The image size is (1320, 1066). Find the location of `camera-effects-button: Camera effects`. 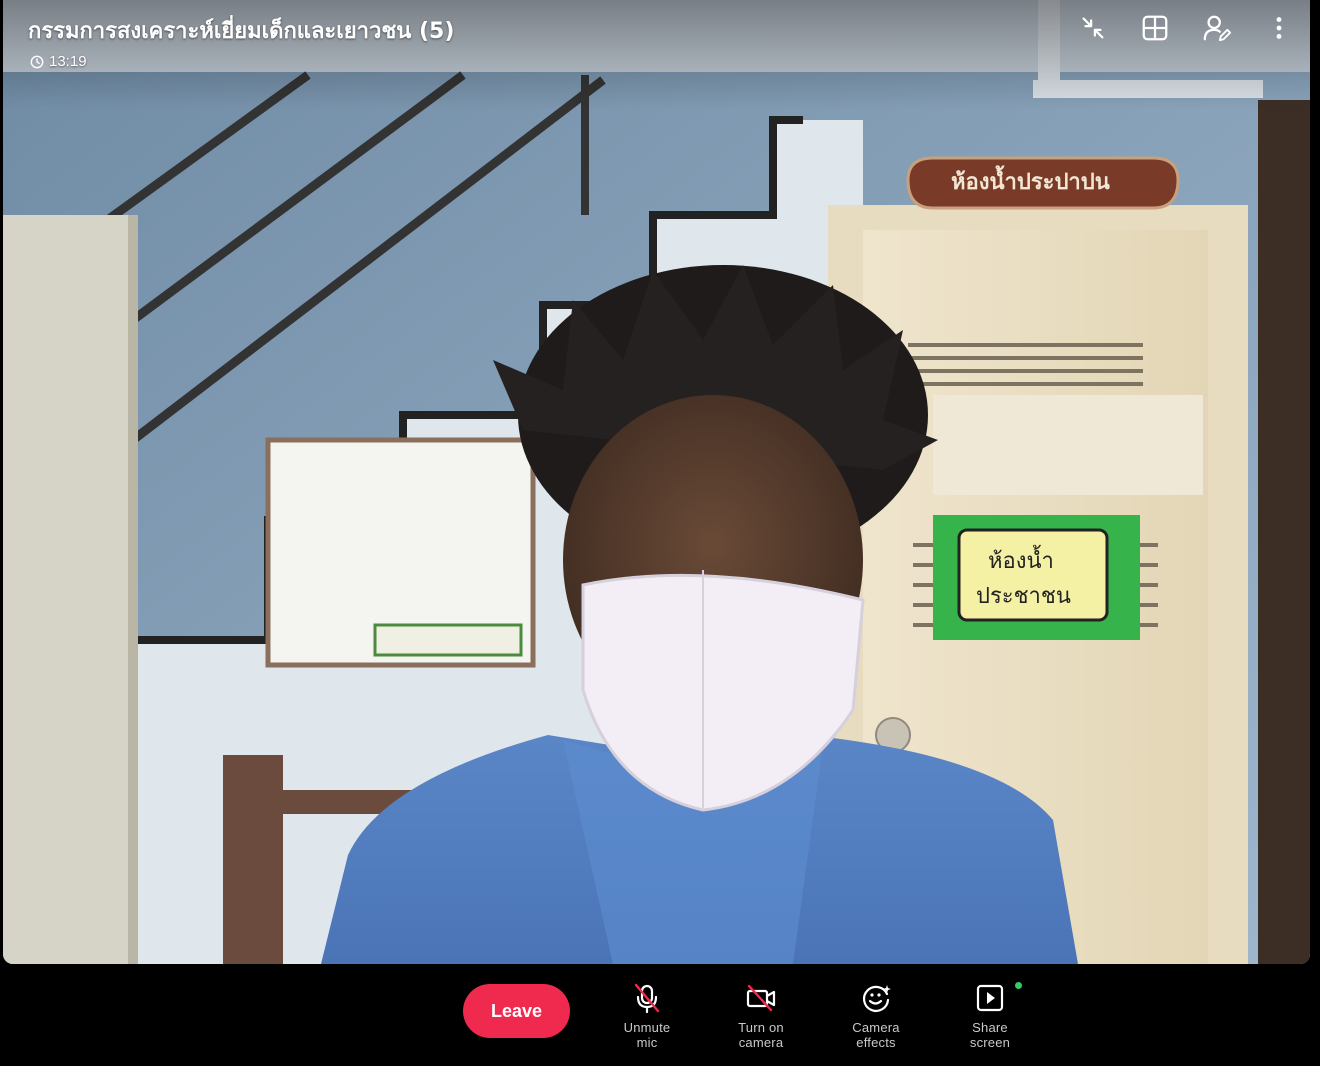

camera-effects-button: Camera effects is located at coordinates (876, 1022).